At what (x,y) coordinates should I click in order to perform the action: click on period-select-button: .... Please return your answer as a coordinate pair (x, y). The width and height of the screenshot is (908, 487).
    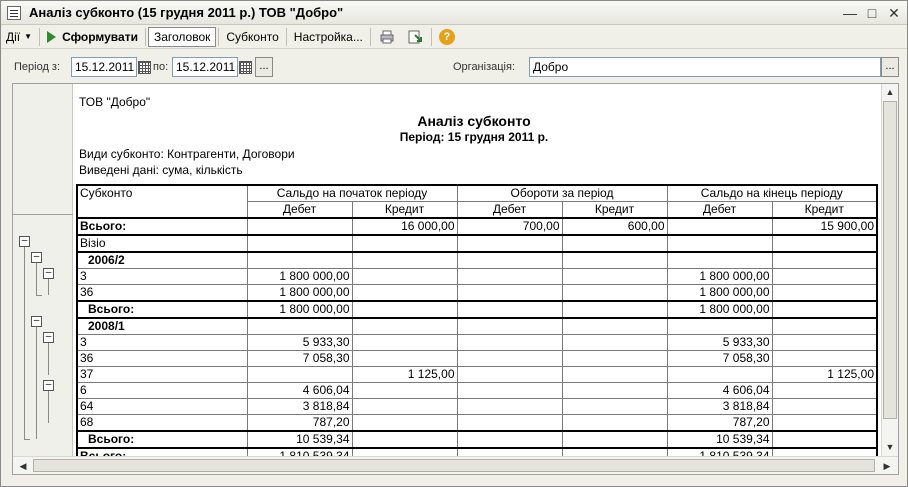
    Looking at the image, I should click on (264, 67).